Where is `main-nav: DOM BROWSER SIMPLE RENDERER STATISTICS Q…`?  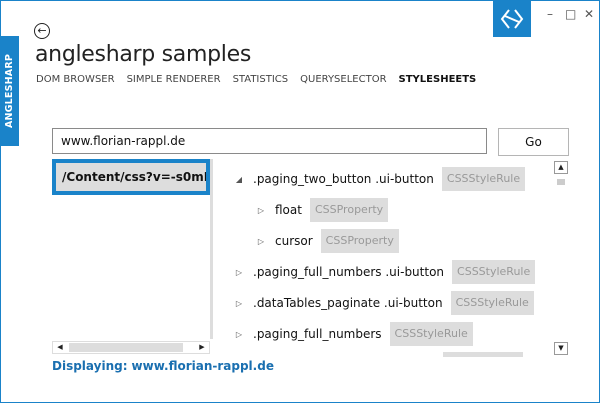 main-nav: DOM BROWSER SIMPLE RENDERER STATISTICS Q… is located at coordinates (256, 79).